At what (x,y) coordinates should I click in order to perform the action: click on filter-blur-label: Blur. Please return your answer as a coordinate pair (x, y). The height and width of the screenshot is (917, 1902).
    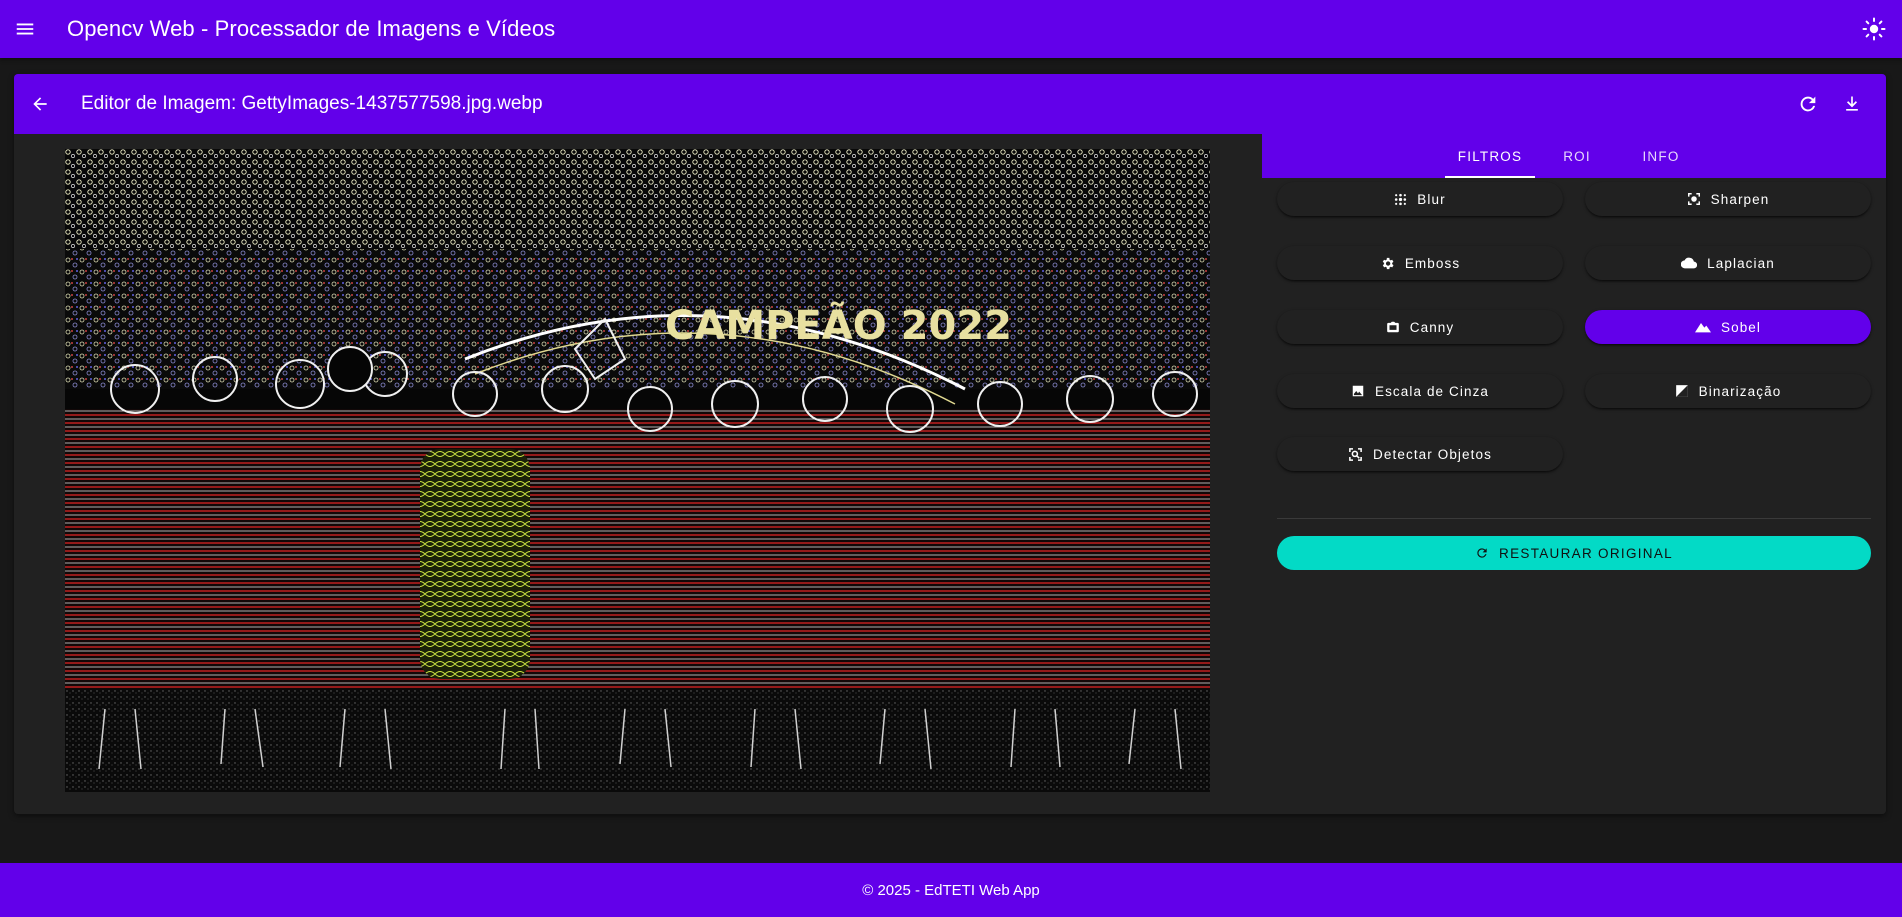
    Looking at the image, I should click on (1431, 199).